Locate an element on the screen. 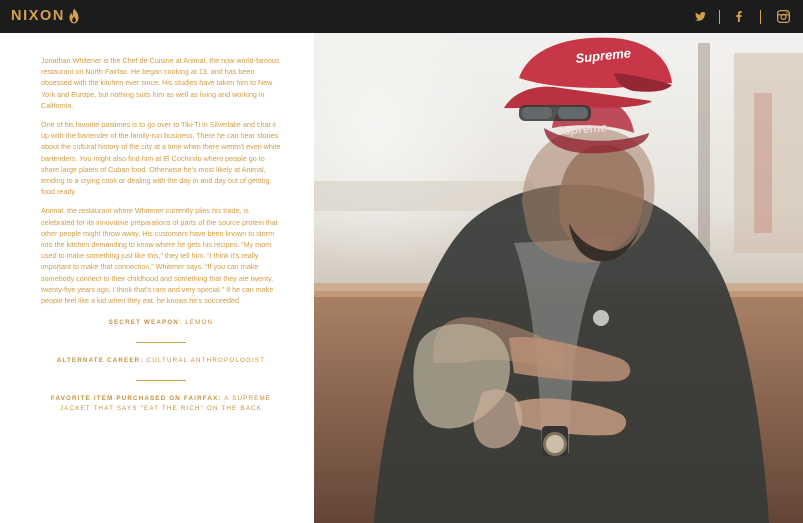  facebook-icon is located at coordinates (739, 16).